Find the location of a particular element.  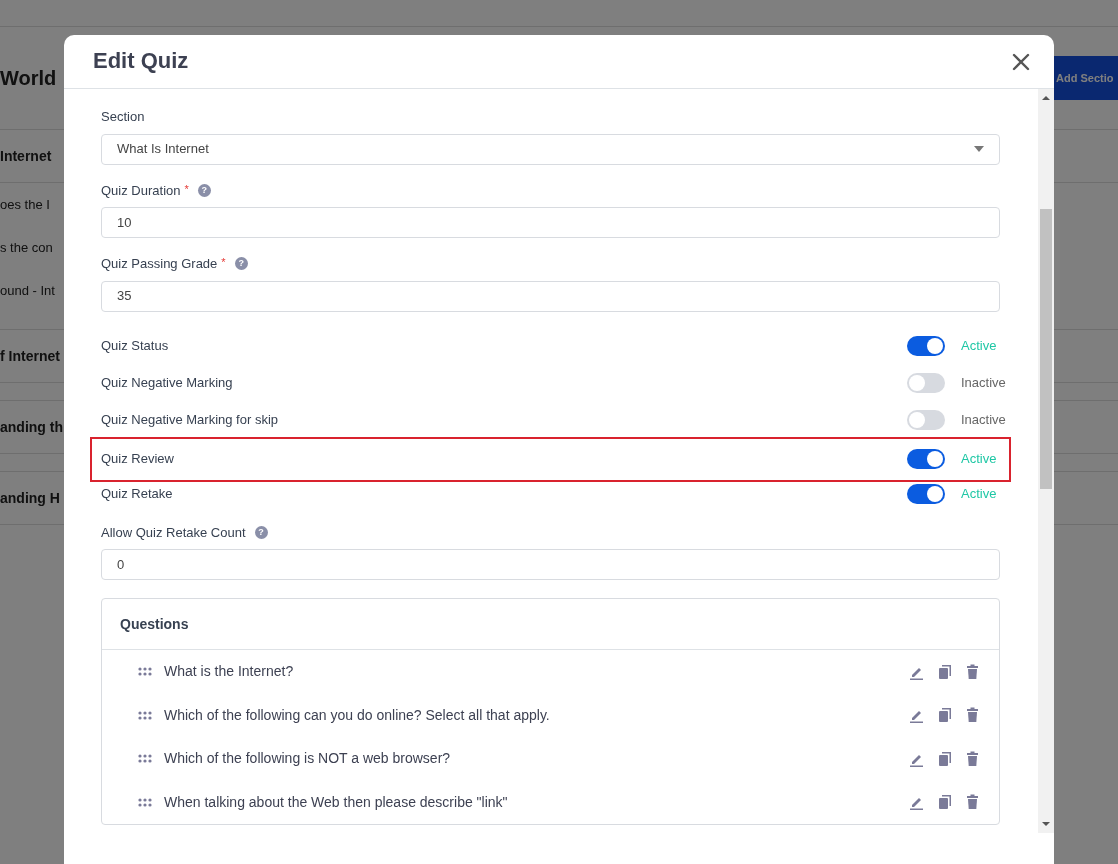

scroll-down-icon is located at coordinates (1046, 824).